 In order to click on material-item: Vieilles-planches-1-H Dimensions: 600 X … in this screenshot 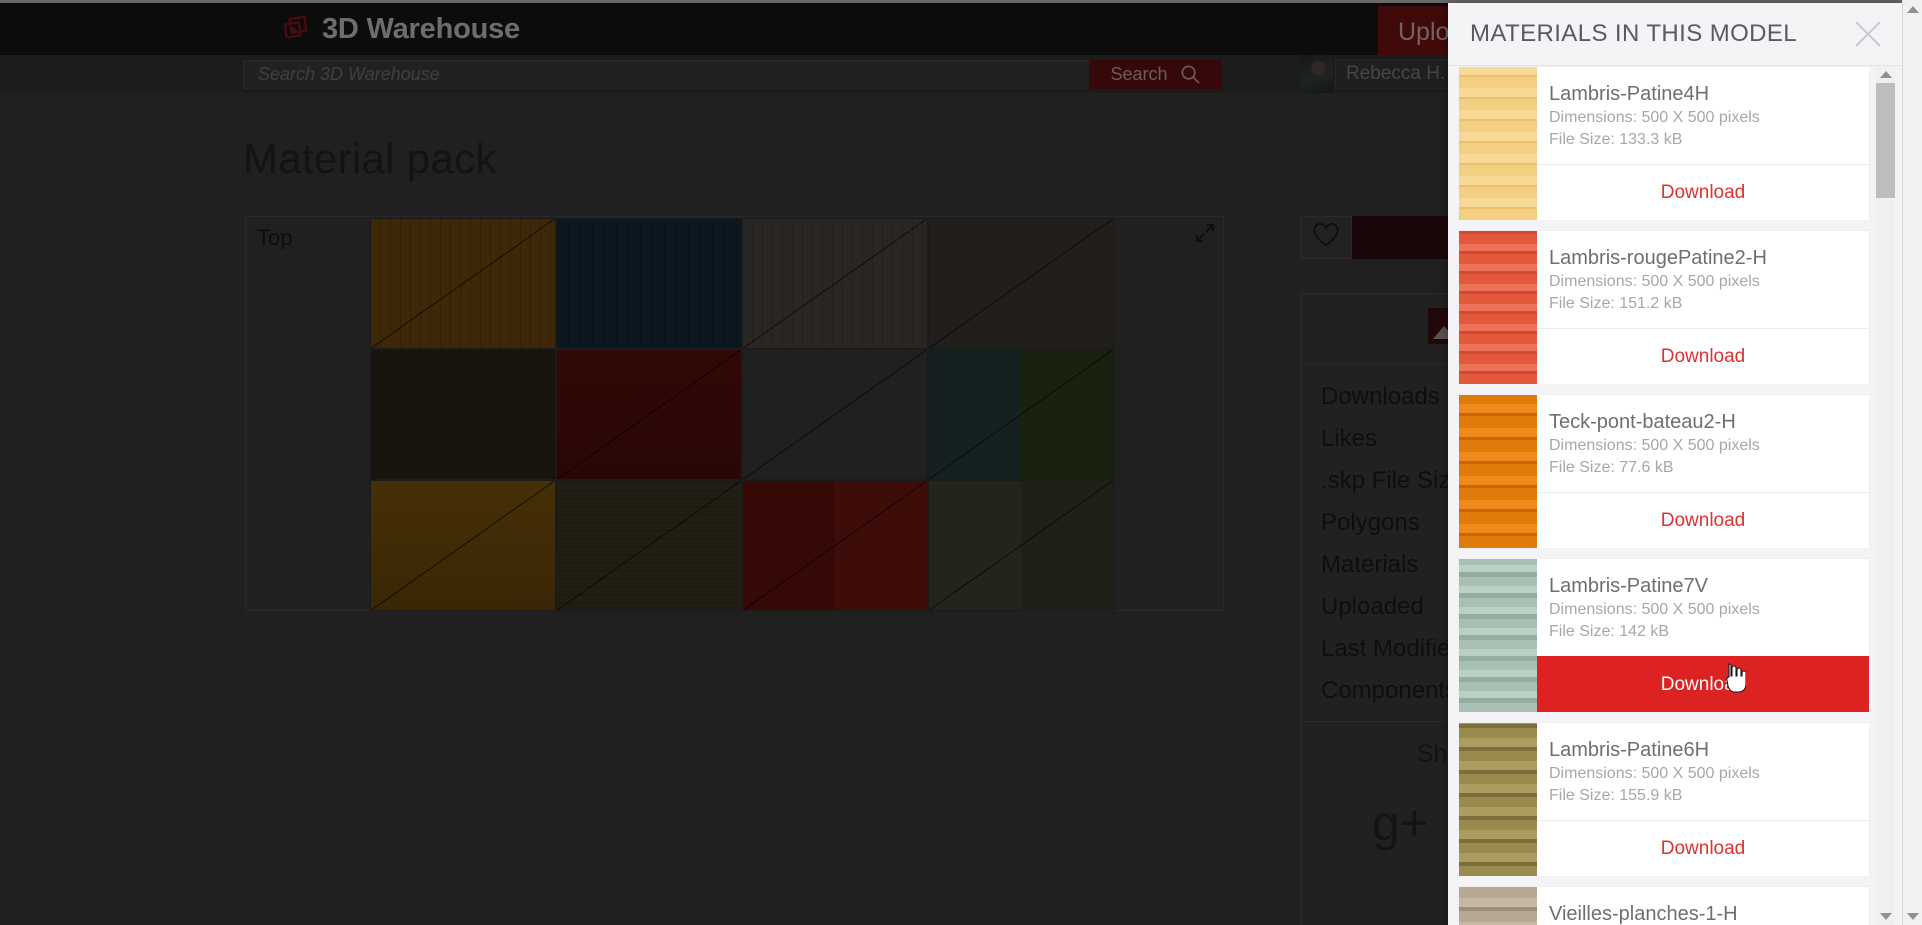, I will do `click(1664, 905)`.